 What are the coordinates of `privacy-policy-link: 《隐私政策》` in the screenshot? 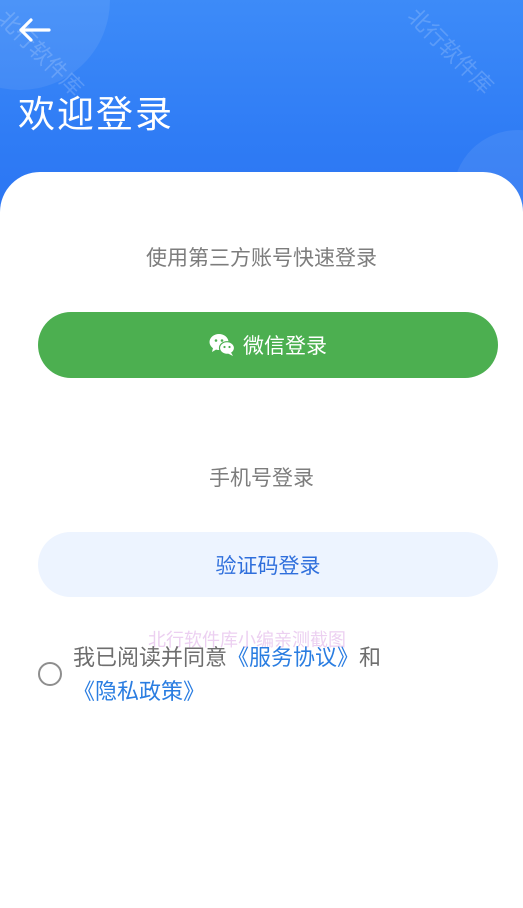 It's located at (139, 692).